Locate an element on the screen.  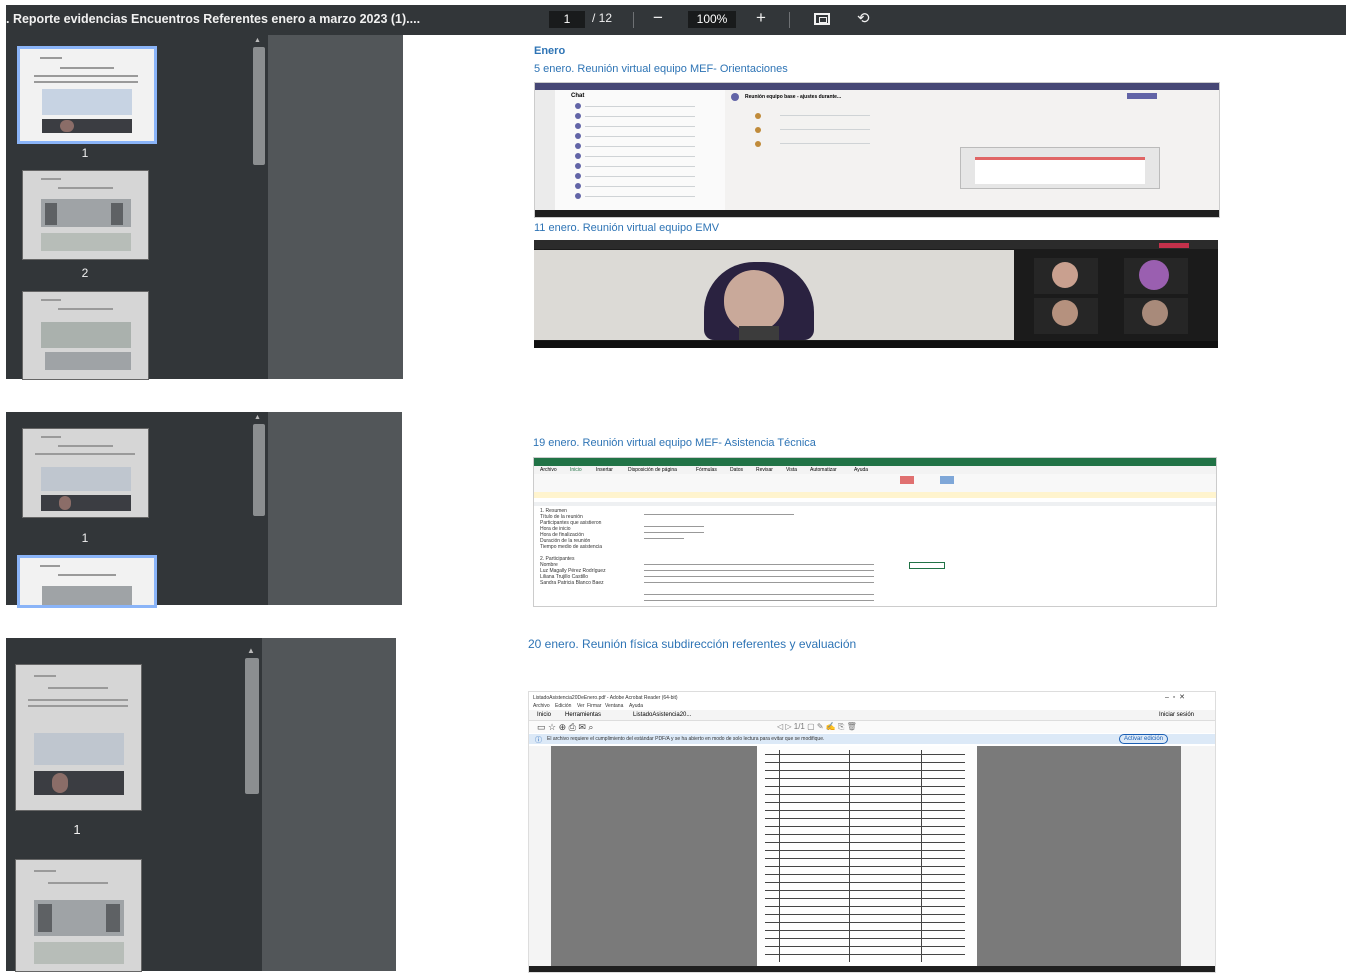
window-controls: – ▫ ✕ is located at coordinates (1175, 697).